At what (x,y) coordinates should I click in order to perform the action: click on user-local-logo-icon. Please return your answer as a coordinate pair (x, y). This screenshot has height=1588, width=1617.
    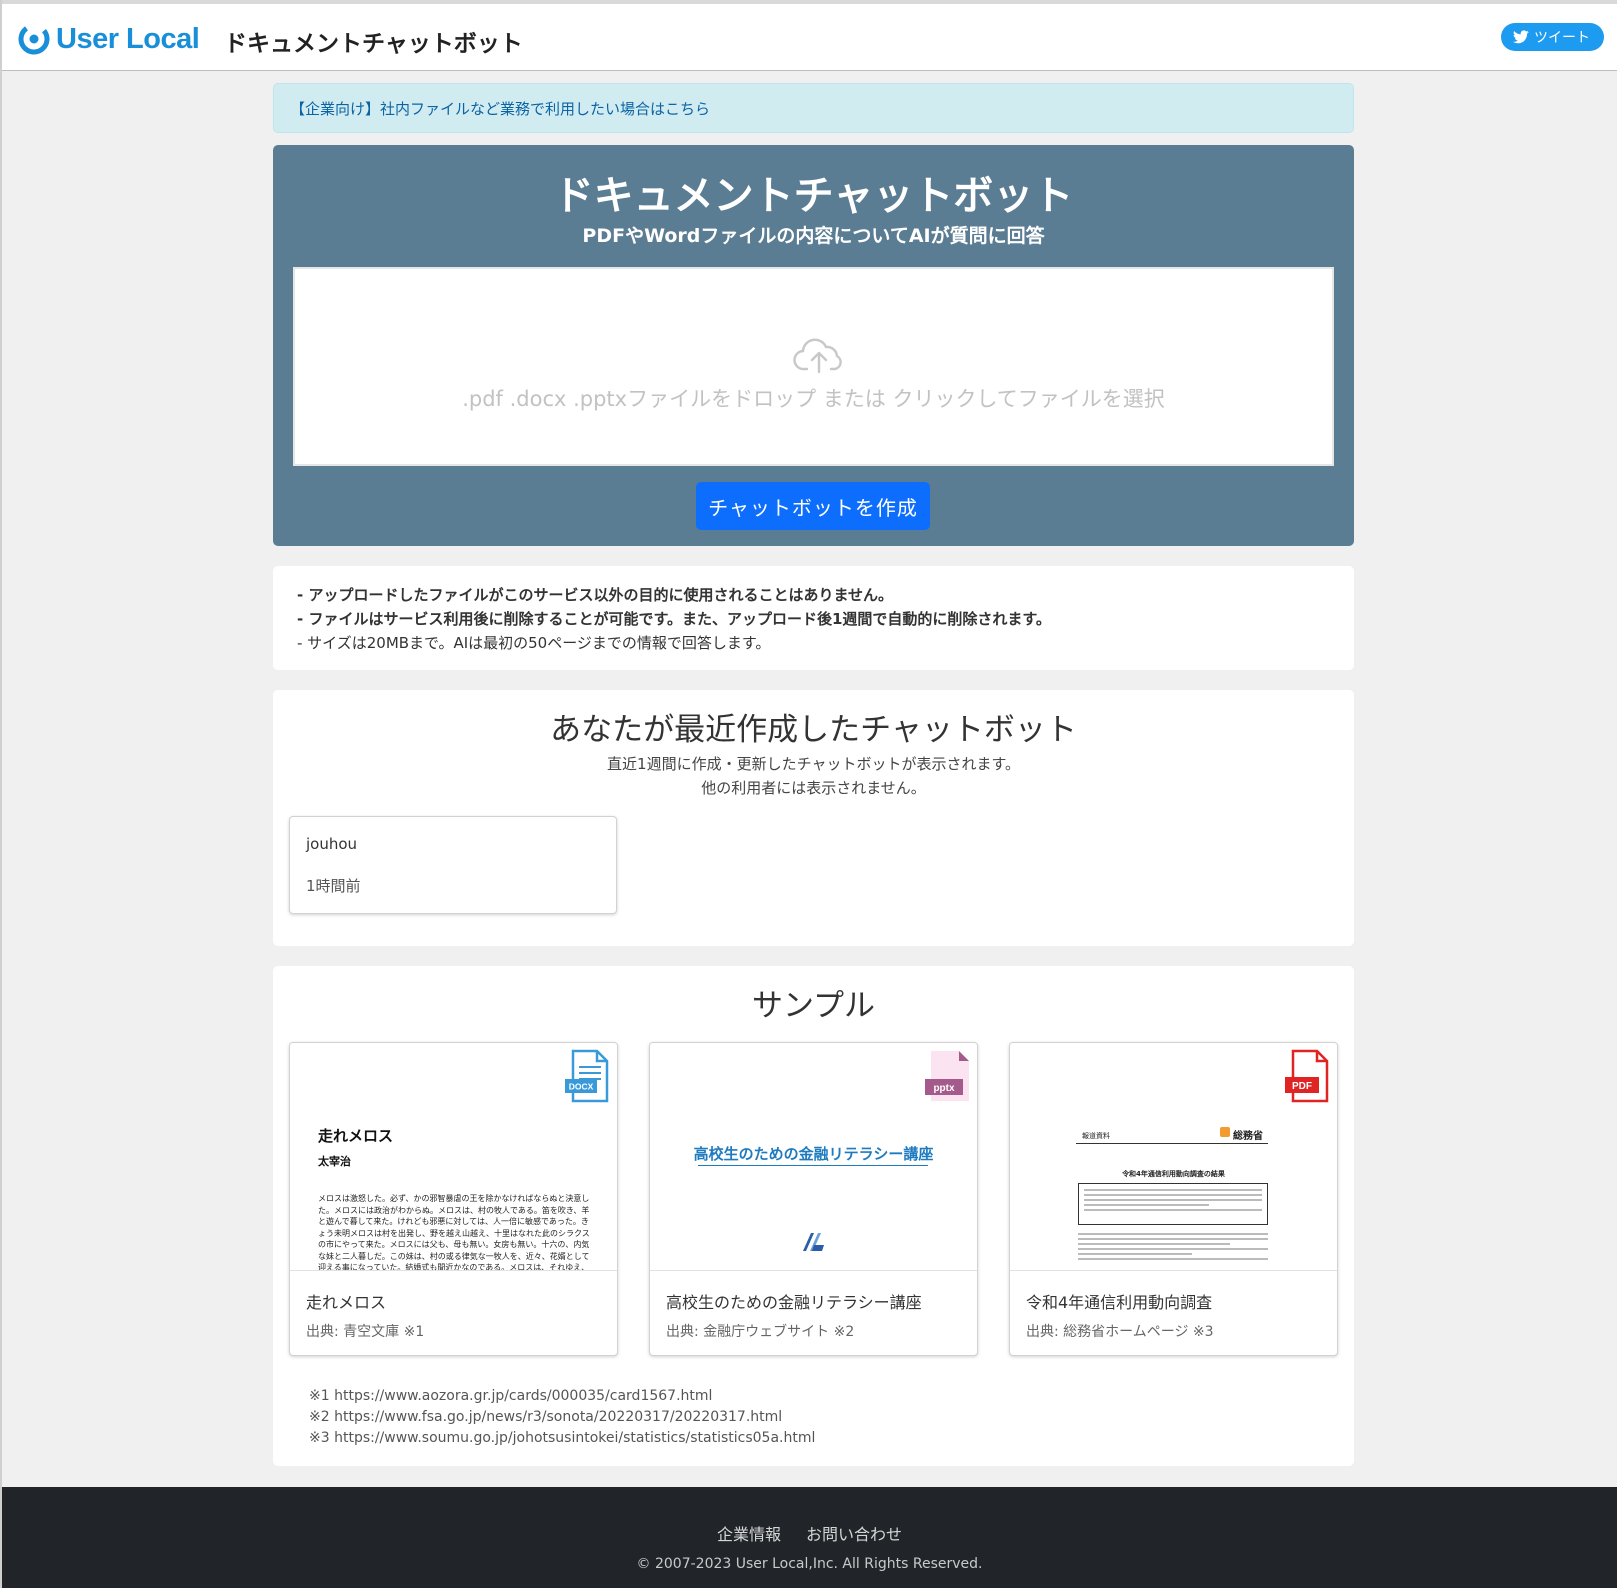
    Looking at the image, I should click on (34, 39).